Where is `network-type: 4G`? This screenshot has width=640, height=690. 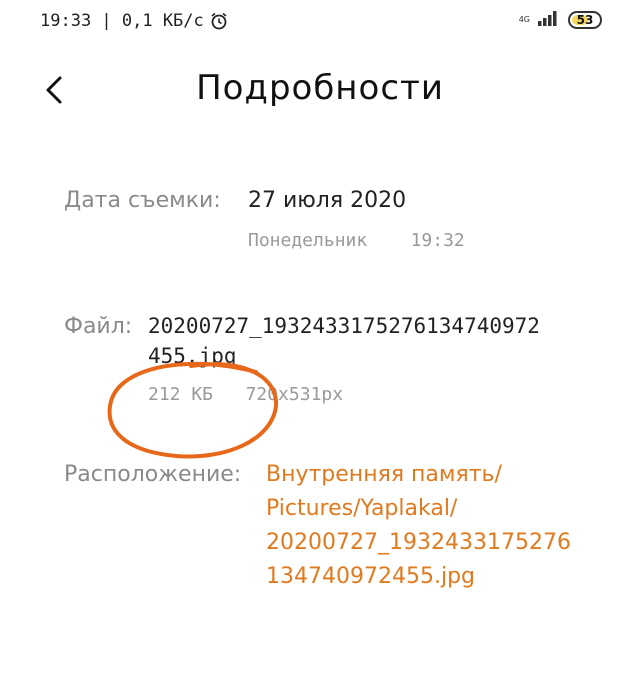 network-type: 4G is located at coordinates (524, 19).